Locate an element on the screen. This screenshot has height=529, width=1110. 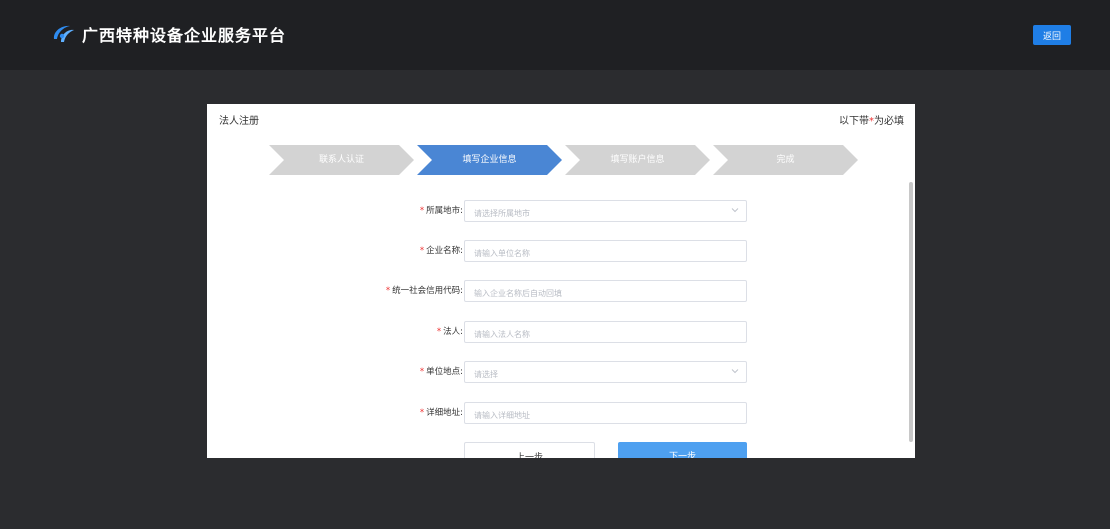
step-account-info: 填写账户信息 is located at coordinates (637, 160).